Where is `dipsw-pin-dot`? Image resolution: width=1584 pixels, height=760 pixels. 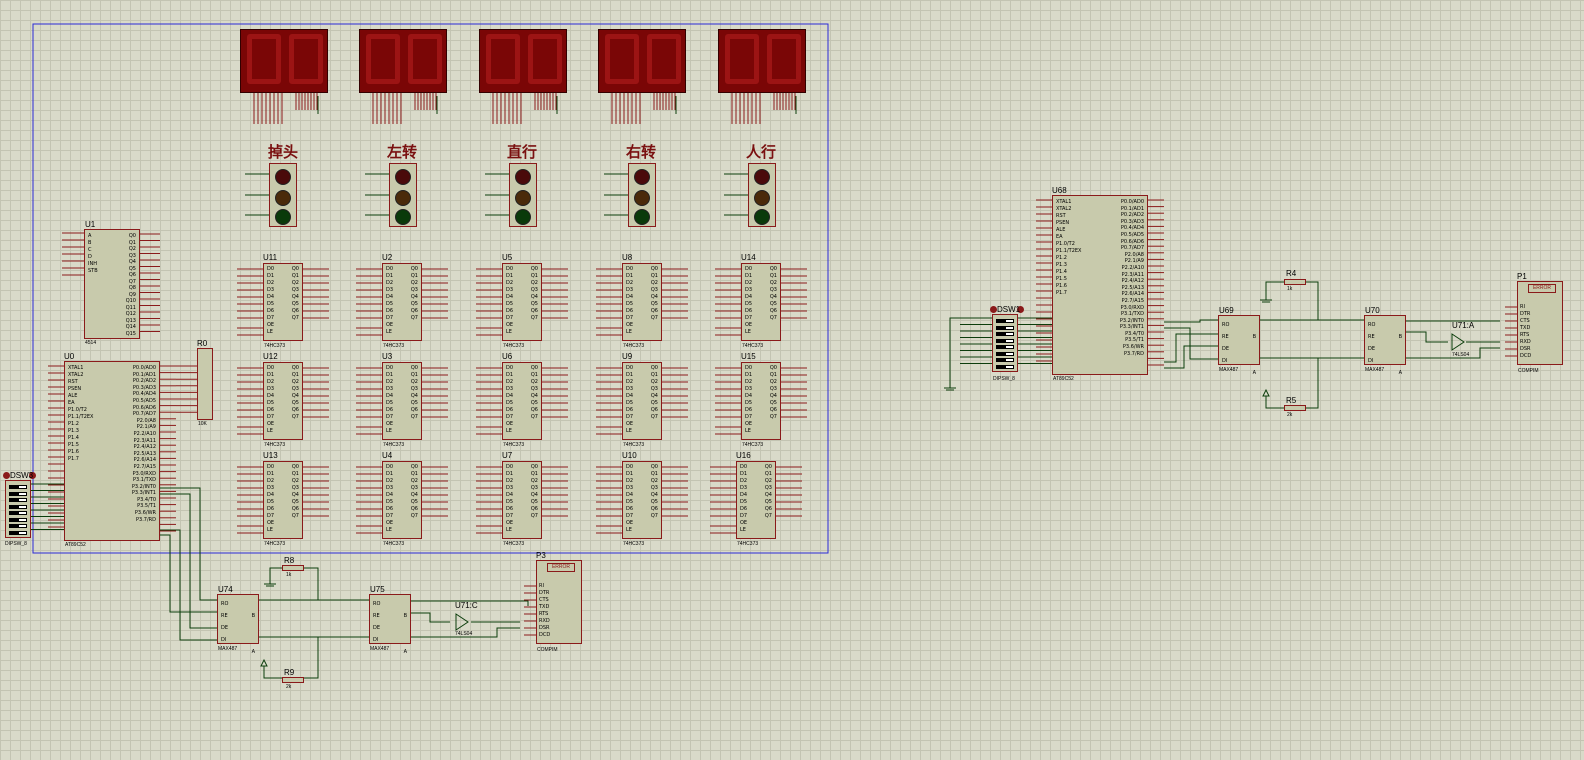
dipsw-pin-dot is located at coordinates (6, 475).